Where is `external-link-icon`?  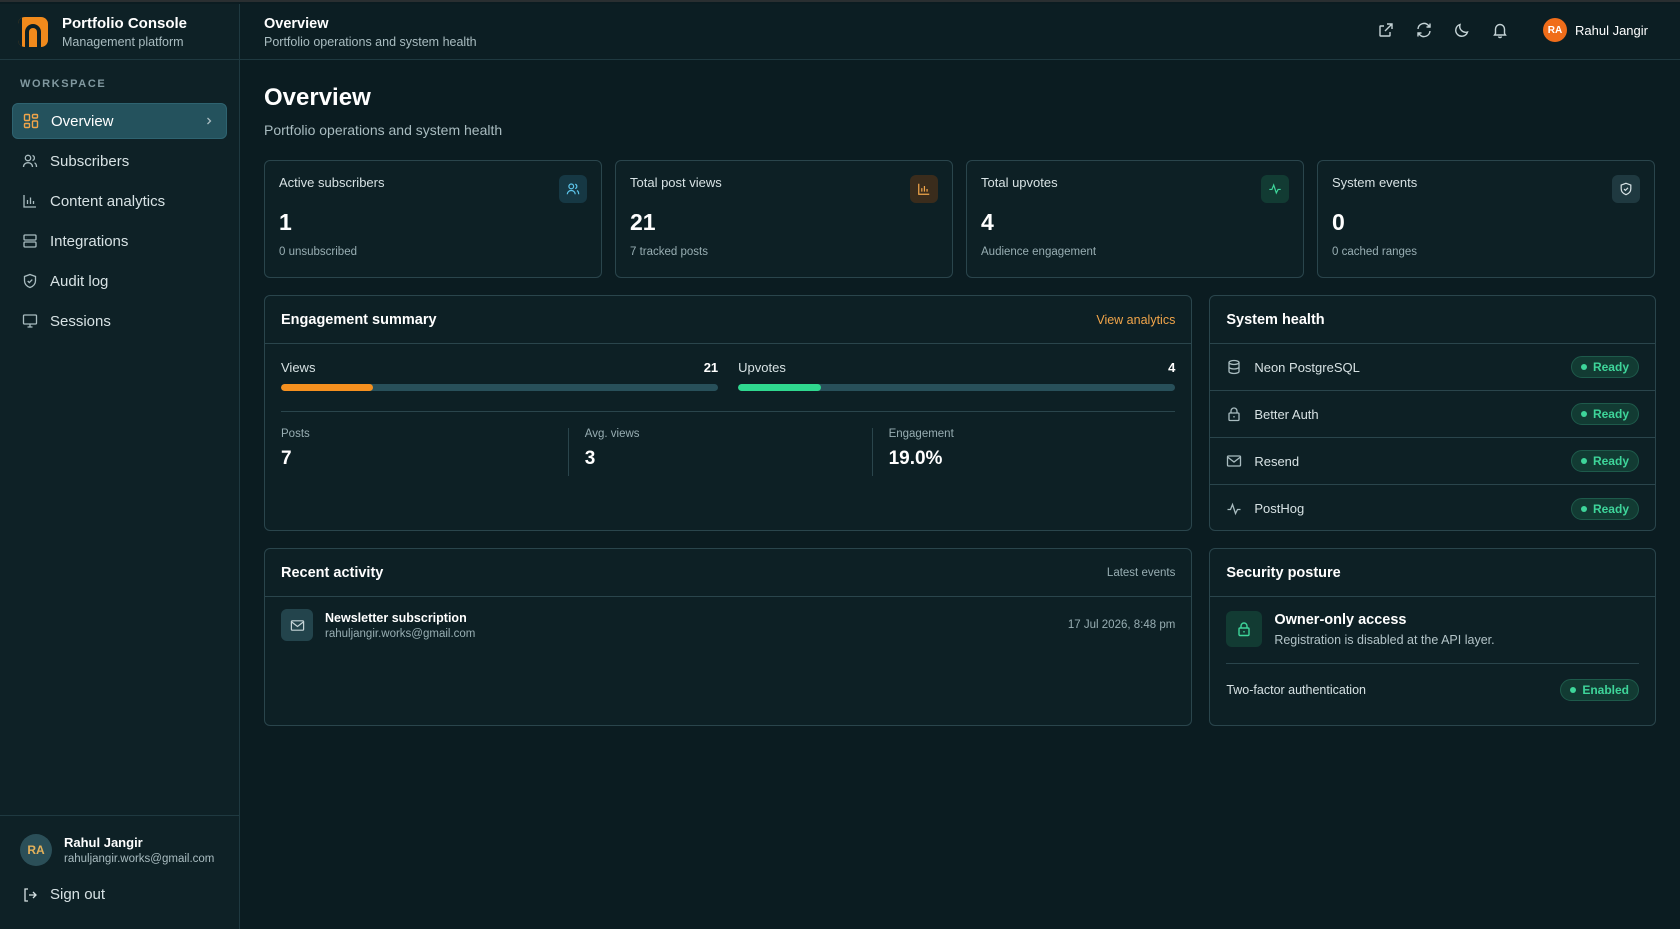
external-link-icon is located at coordinates (1386, 30).